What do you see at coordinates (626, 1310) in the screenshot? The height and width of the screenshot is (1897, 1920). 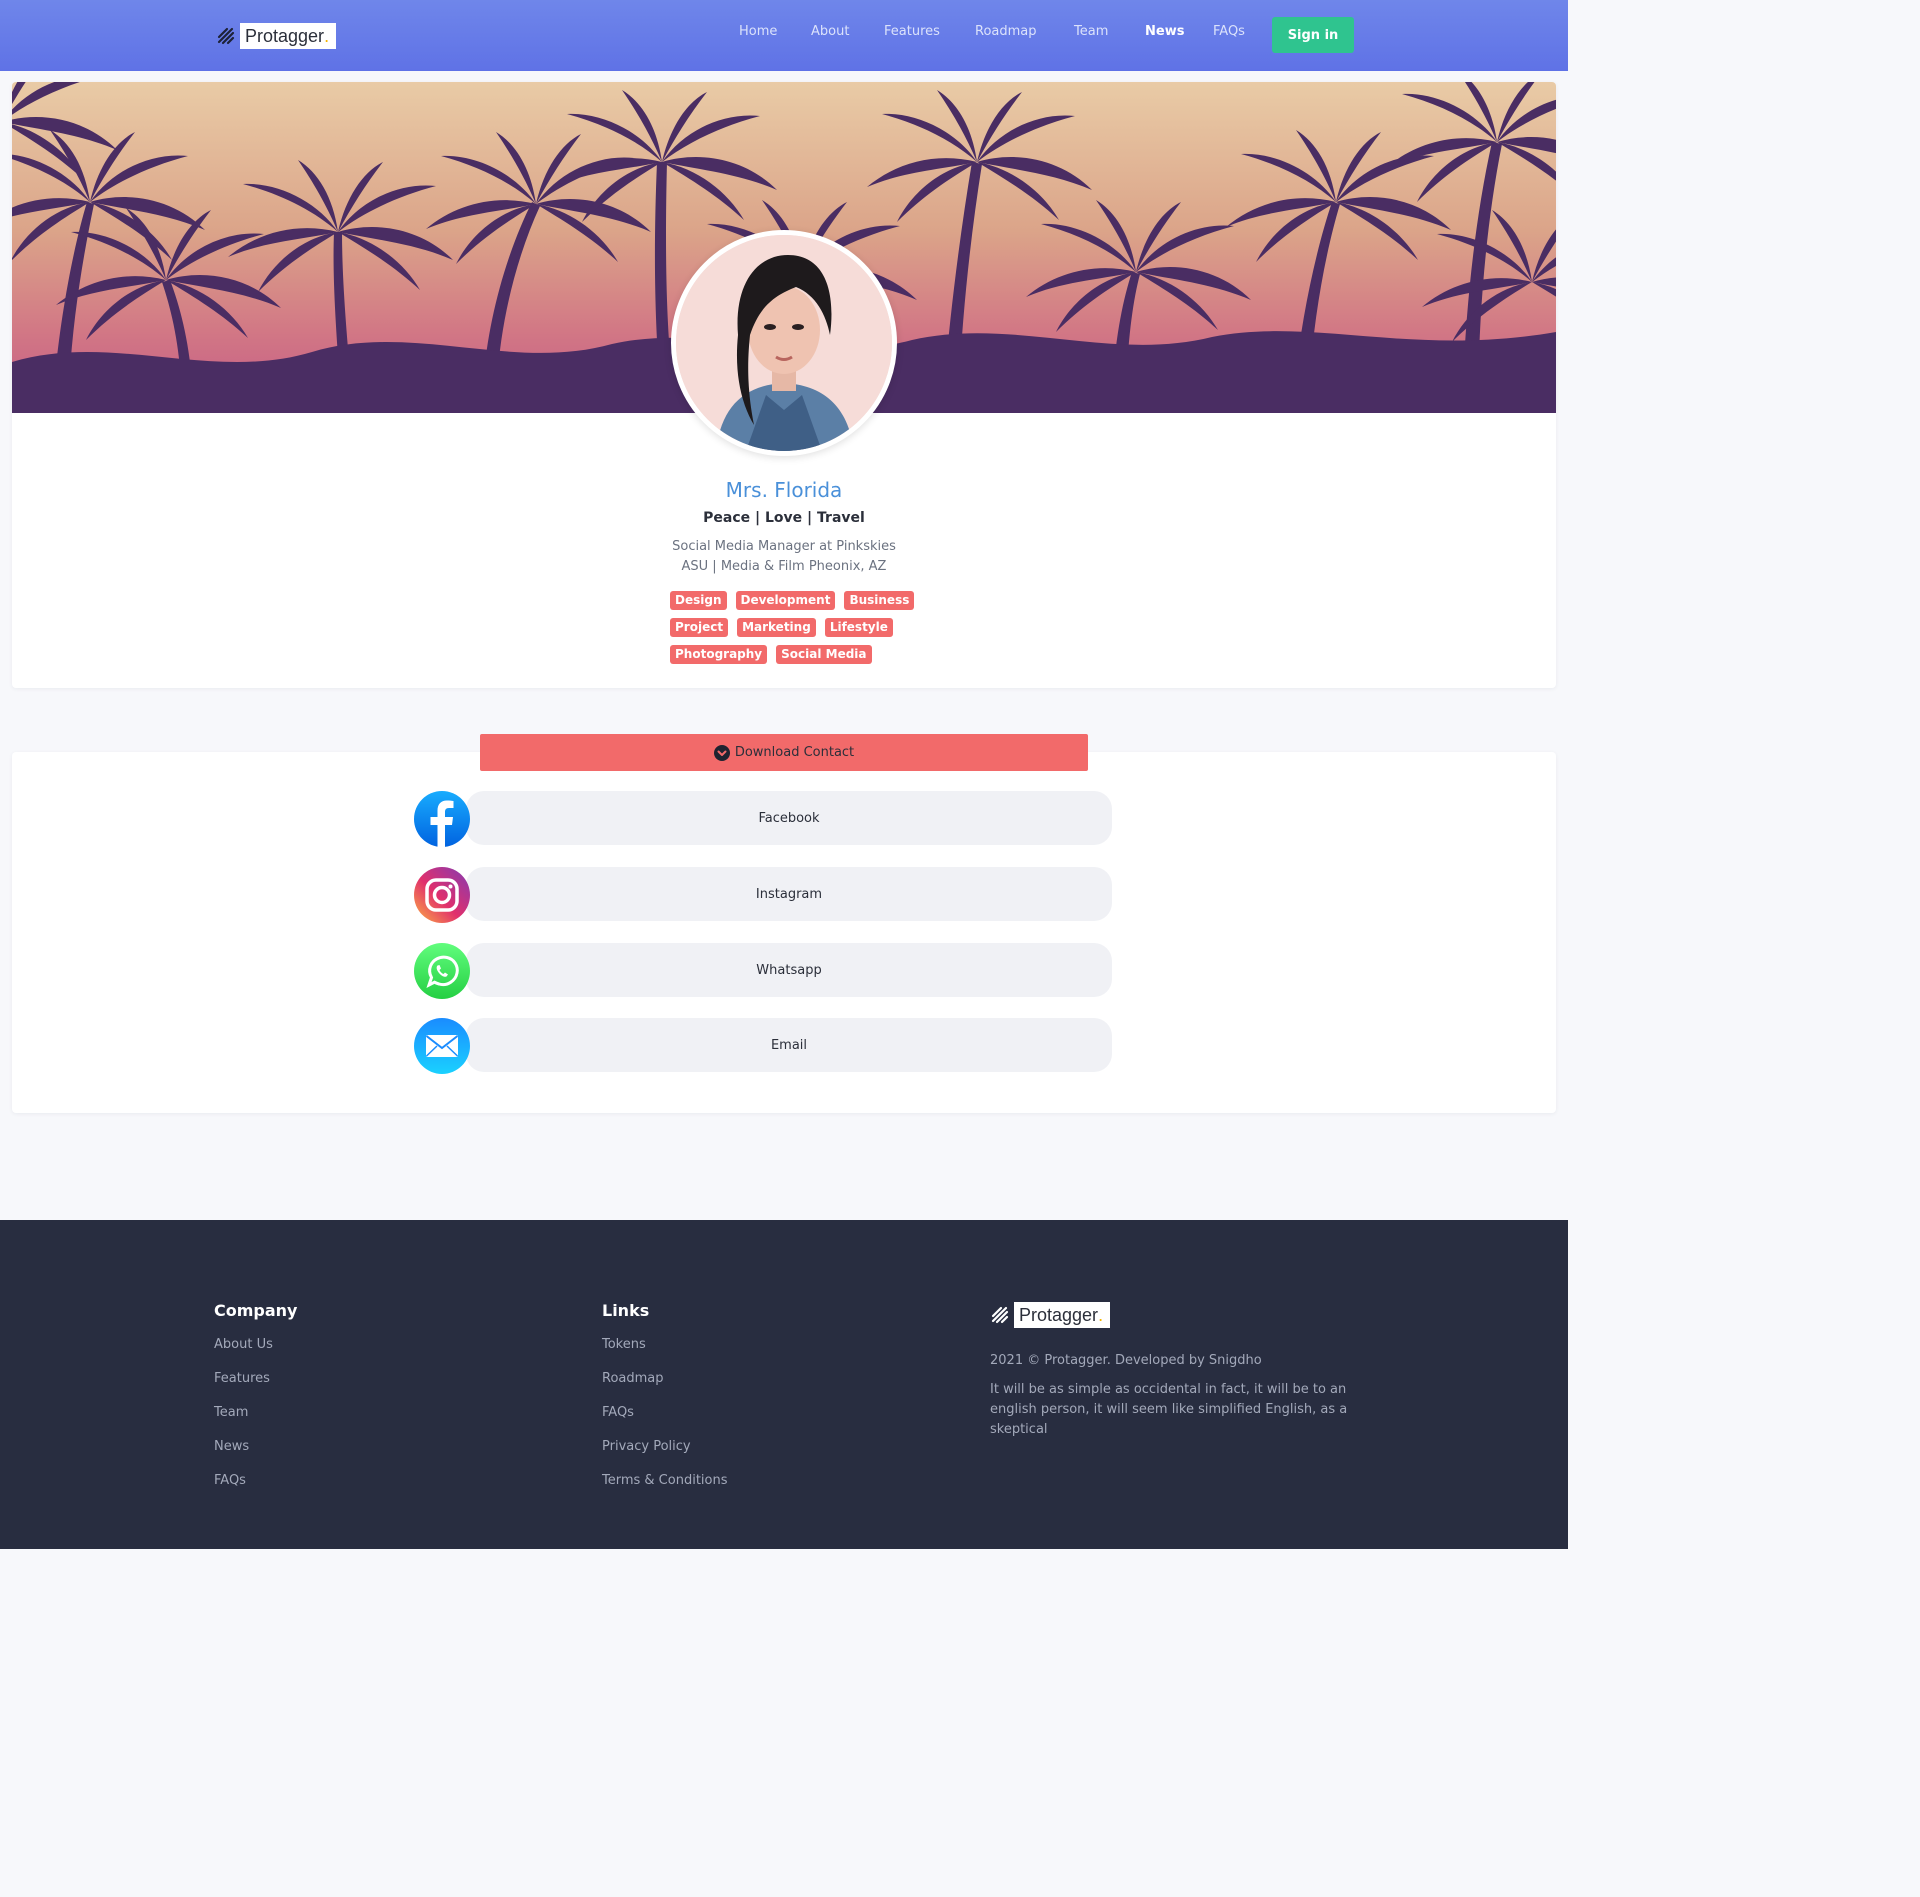 I see `footer-column-title: Links` at bounding box center [626, 1310].